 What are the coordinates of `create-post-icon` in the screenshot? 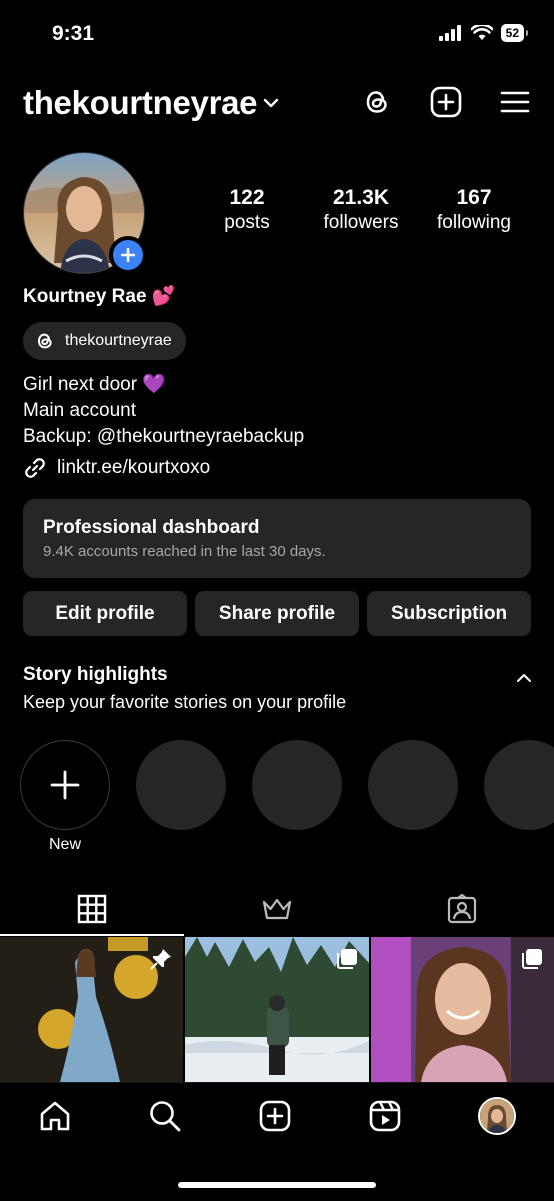 It's located at (446, 102).